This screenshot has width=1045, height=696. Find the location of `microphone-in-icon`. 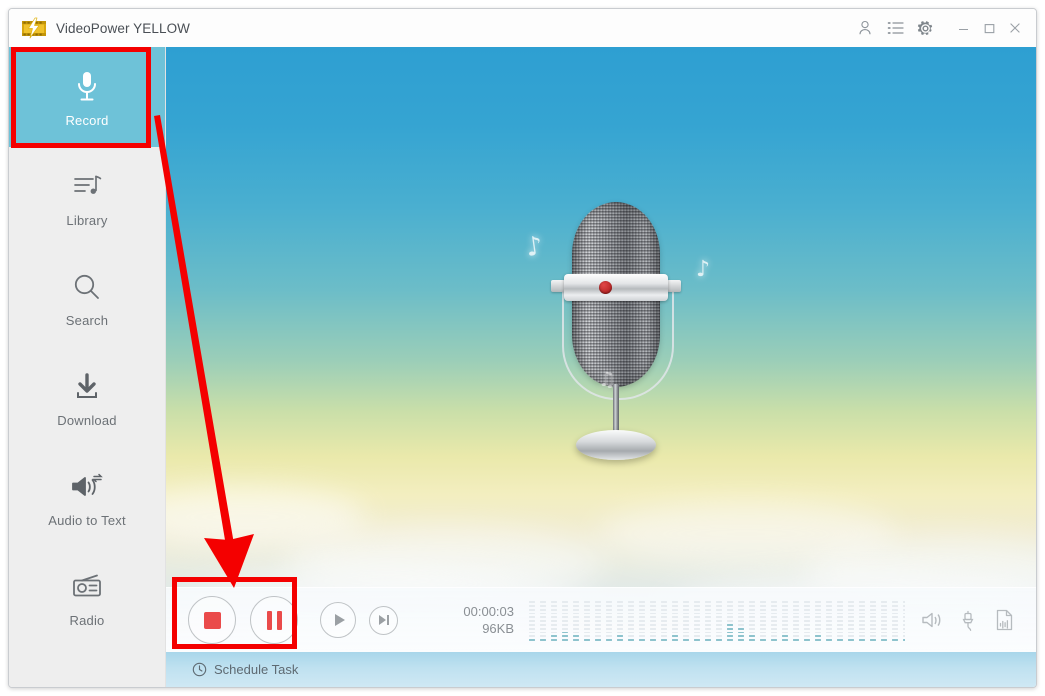

microphone-in-icon is located at coordinates (969, 620).